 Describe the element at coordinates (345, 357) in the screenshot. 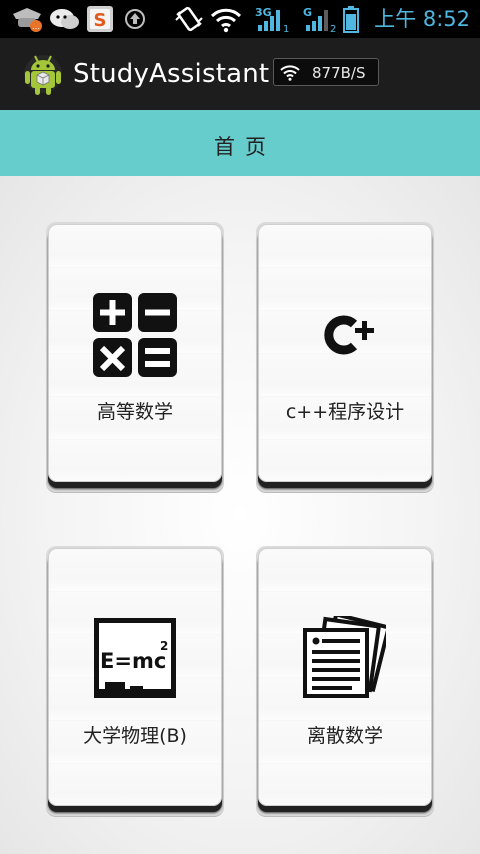

I see `card-cpp-programming: c++程序设计` at that location.